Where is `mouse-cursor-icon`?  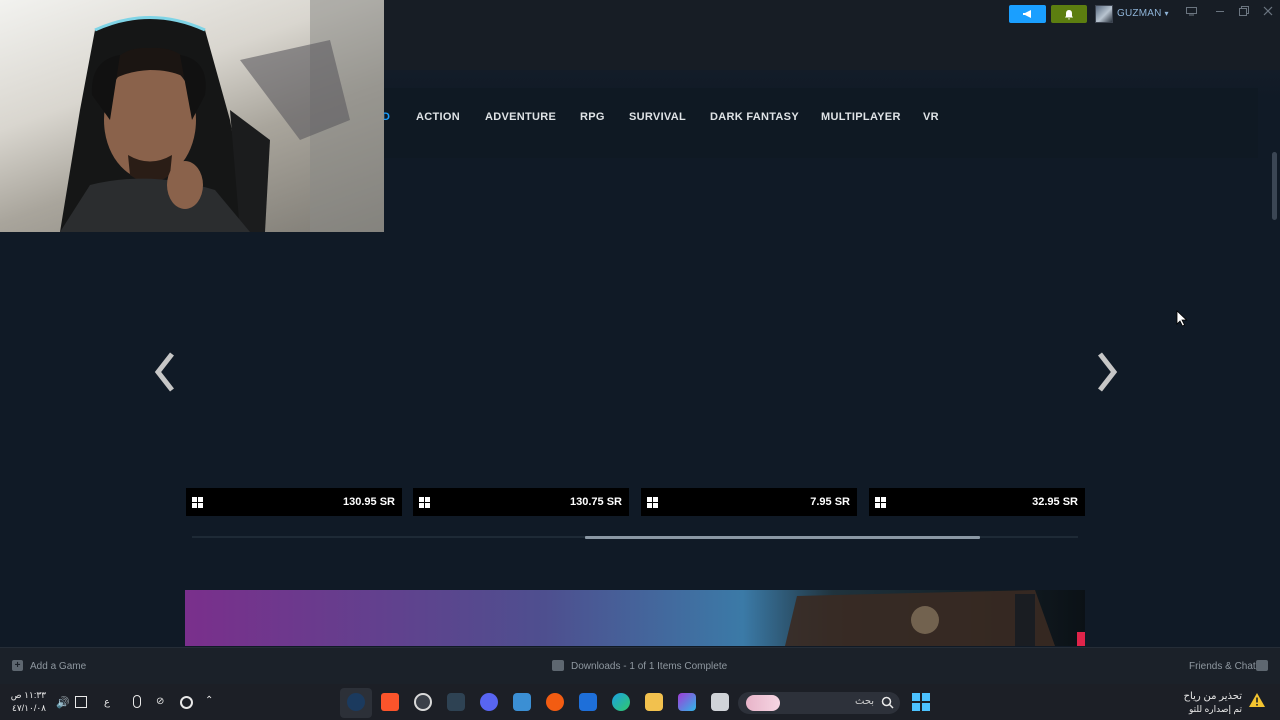 mouse-cursor-icon is located at coordinates (1182, 318).